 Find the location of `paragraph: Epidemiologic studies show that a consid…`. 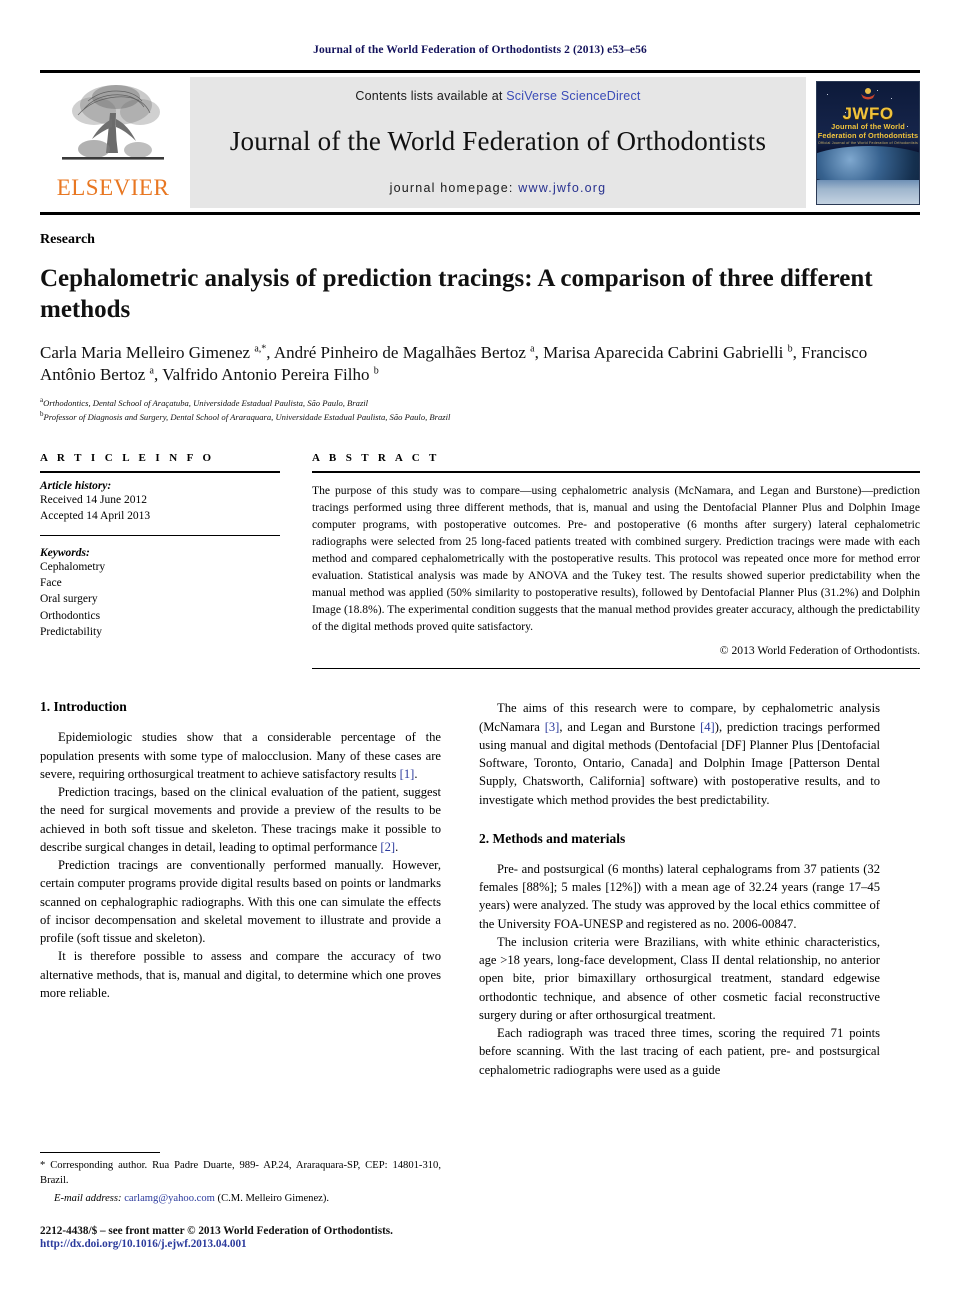

paragraph: Epidemiologic studies show that a consid… is located at coordinates (240, 755).